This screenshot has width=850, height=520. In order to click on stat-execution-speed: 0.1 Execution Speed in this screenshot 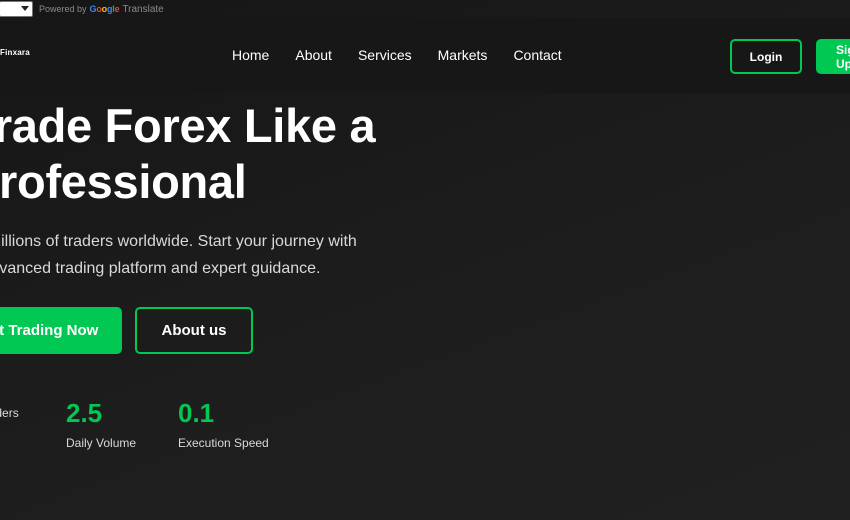, I will do `click(223, 424)`.